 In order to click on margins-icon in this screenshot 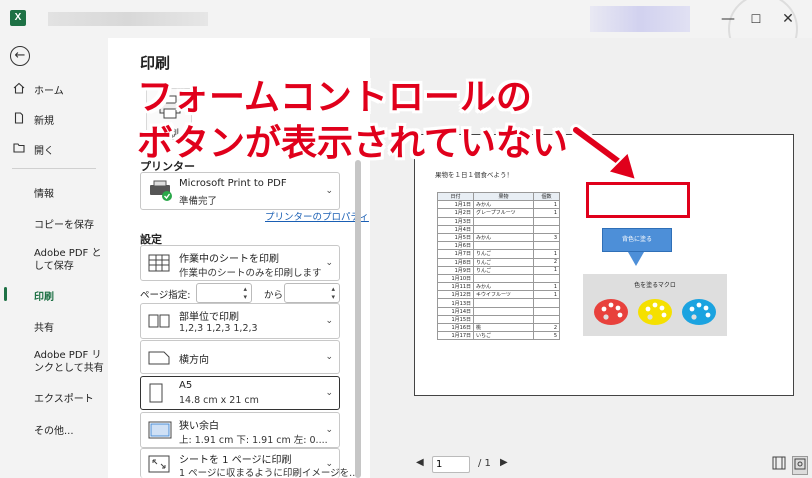, I will do `click(160, 430)`.